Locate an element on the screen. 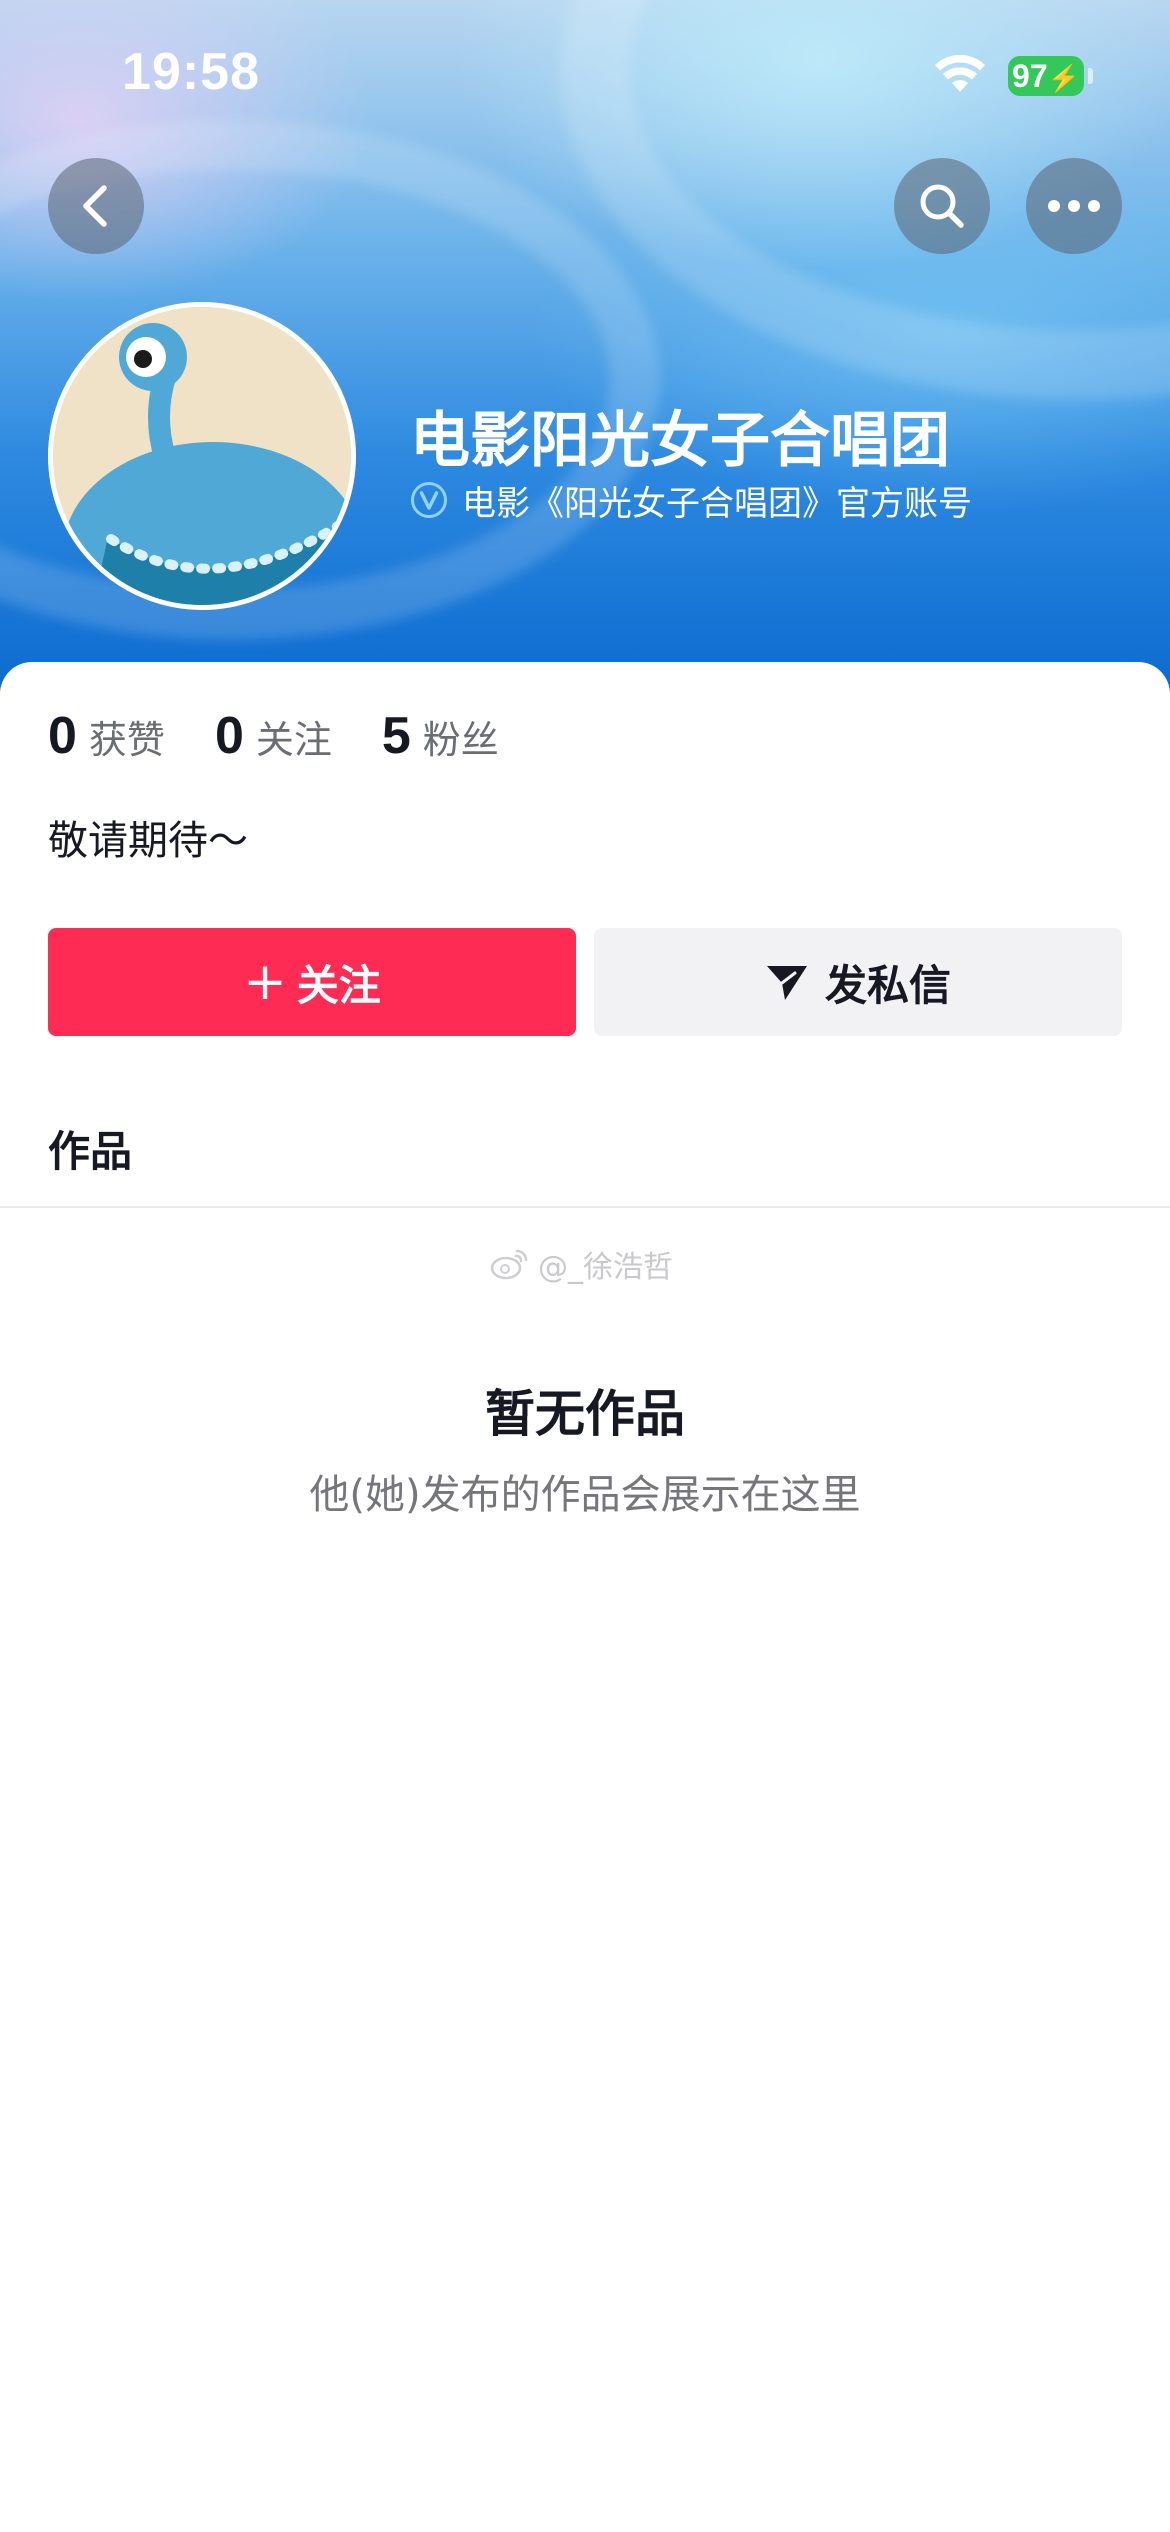 The image size is (1170, 2532). stat-likes: 0 获赞 is located at coordinates (106, 736).